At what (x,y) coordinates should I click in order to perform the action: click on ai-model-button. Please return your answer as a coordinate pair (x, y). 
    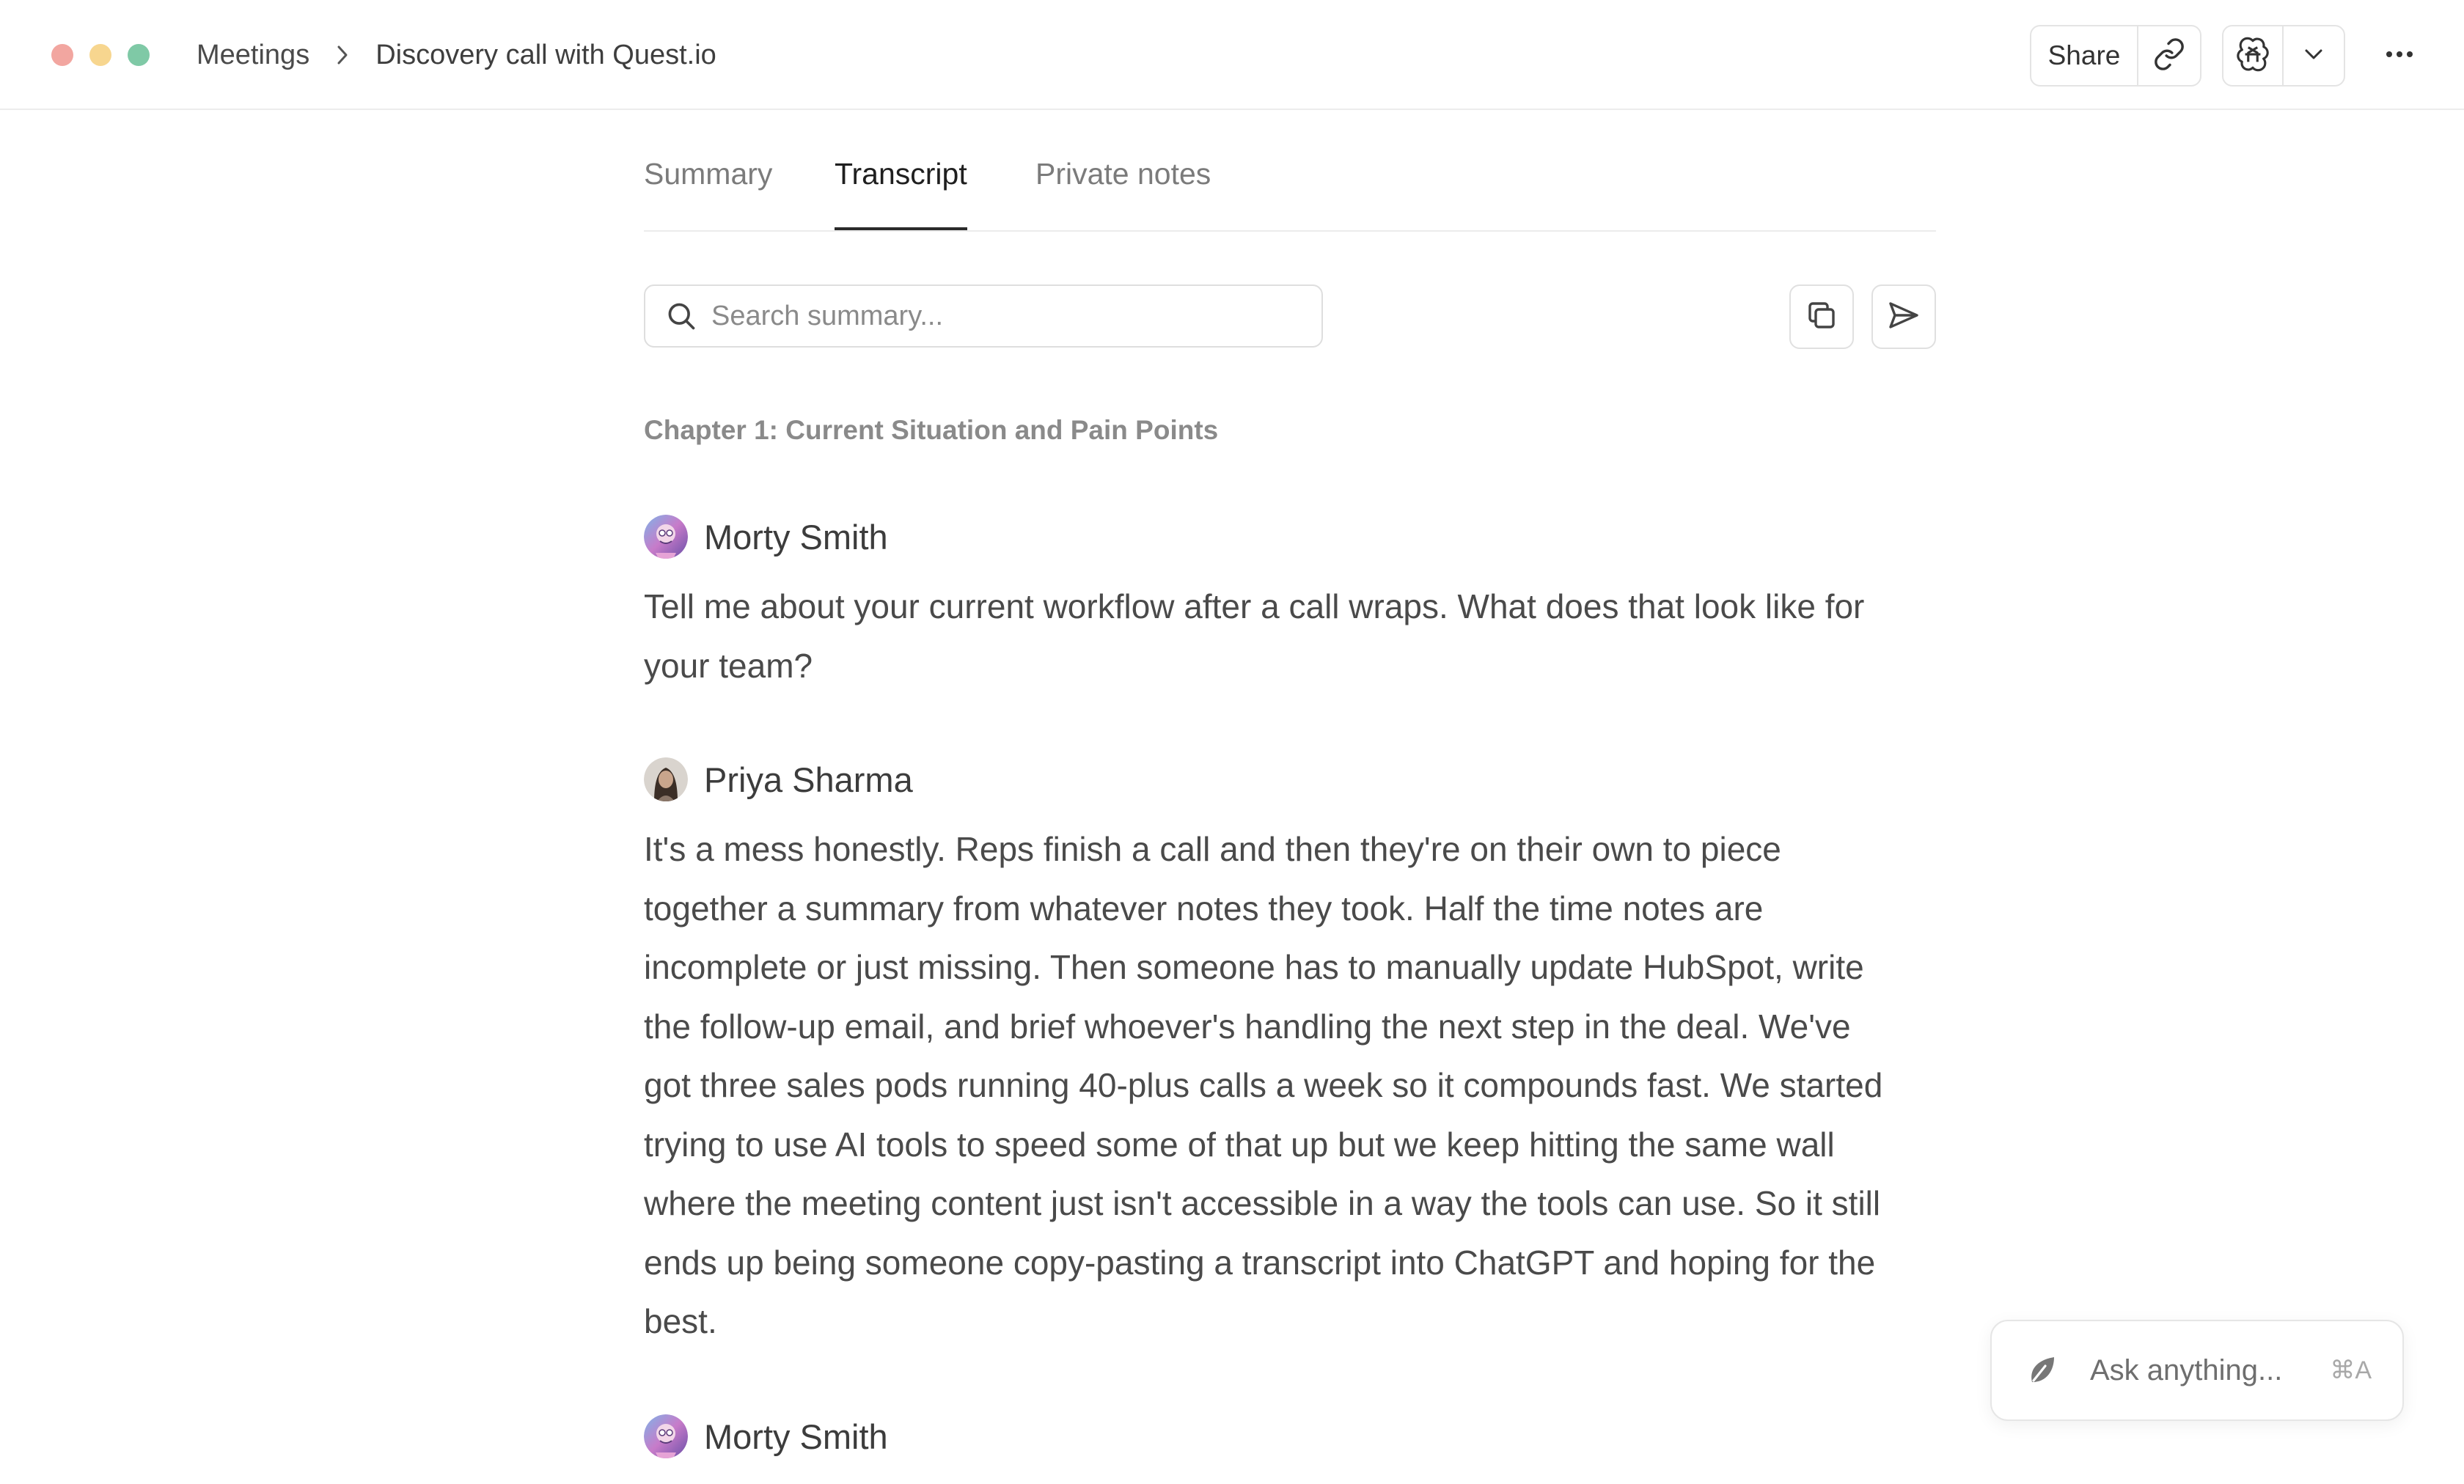
    Looking at the image, I should click on (2253, 55).